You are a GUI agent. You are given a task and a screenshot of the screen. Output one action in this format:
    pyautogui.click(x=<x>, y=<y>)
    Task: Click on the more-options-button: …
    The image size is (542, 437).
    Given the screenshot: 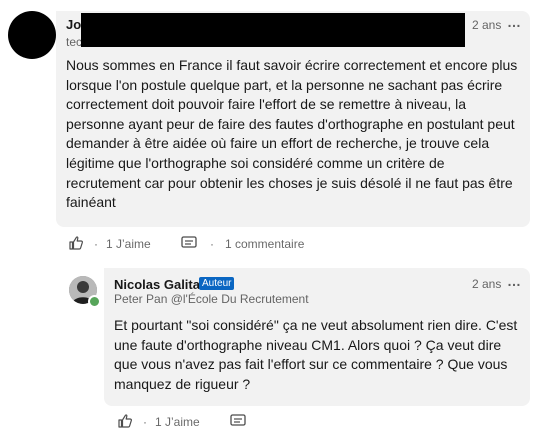 What is the action you would take?
    pyautogui.click(x=514, y=22)
    